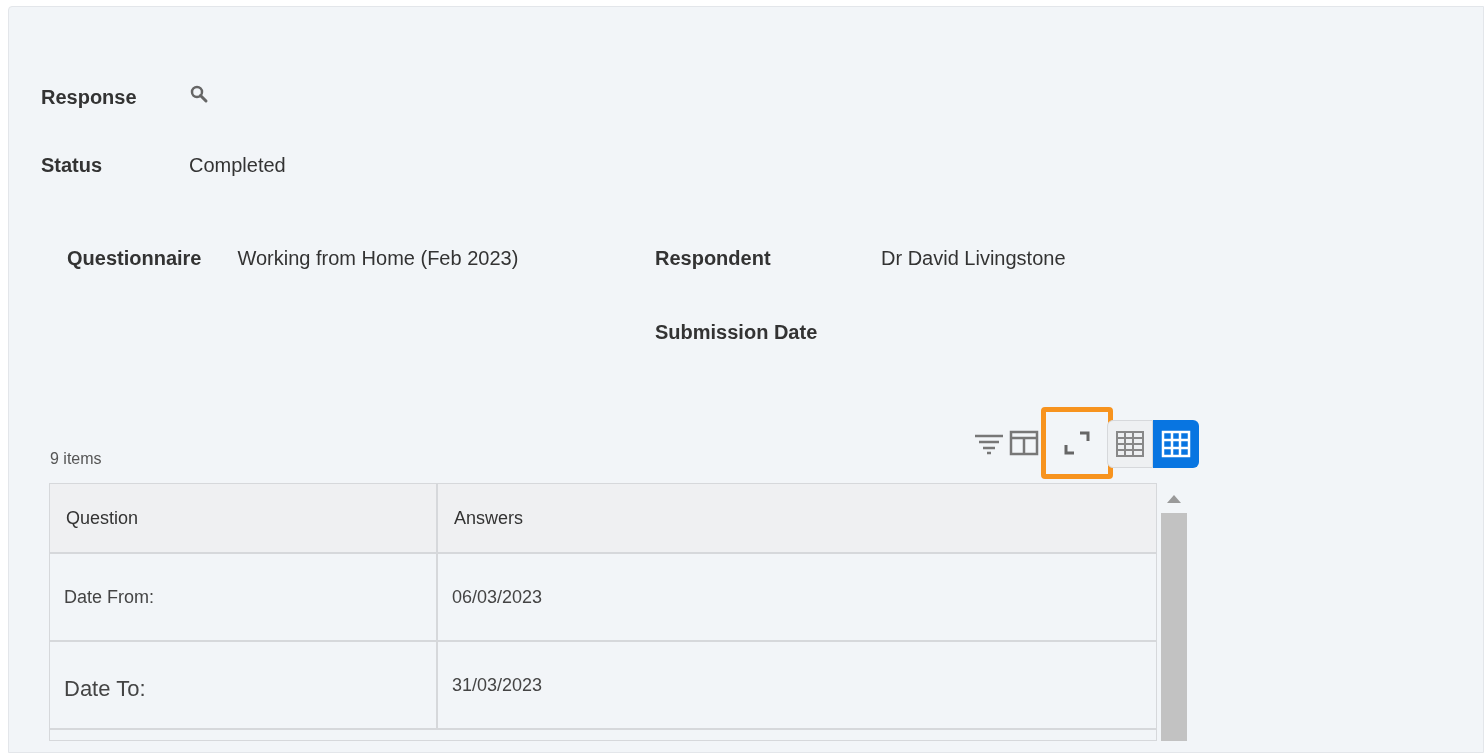 This screenshot has width=1484, height=753. I want to click on table-icon, so click(1130, 444).